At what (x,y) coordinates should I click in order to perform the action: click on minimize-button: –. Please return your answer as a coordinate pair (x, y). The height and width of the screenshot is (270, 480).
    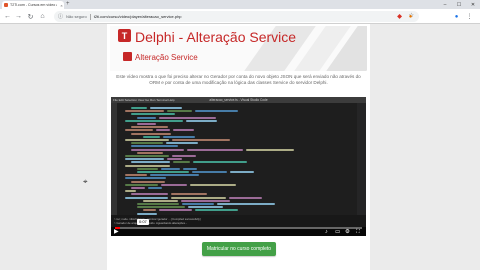
    Looking at the image, I should click on (445, 4).